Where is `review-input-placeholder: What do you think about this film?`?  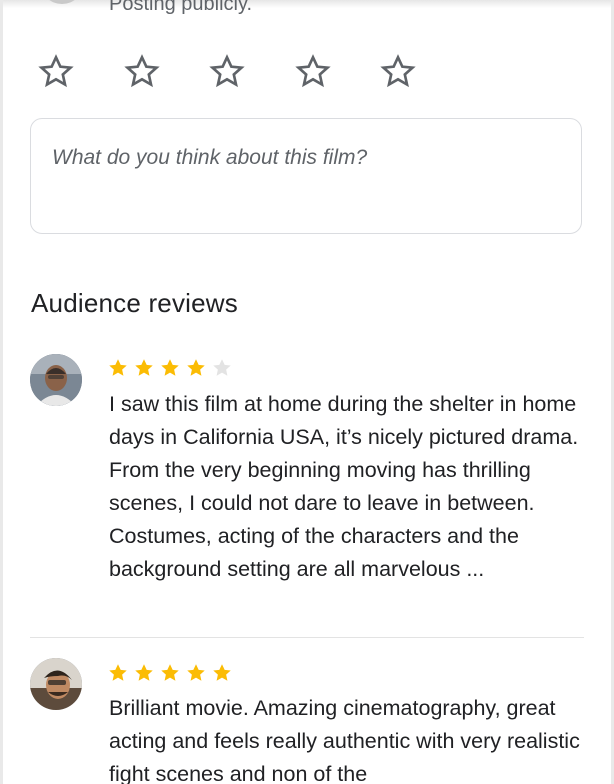
review-input-placeholder: What do you think about this film? is located at coordinates (210, 157).